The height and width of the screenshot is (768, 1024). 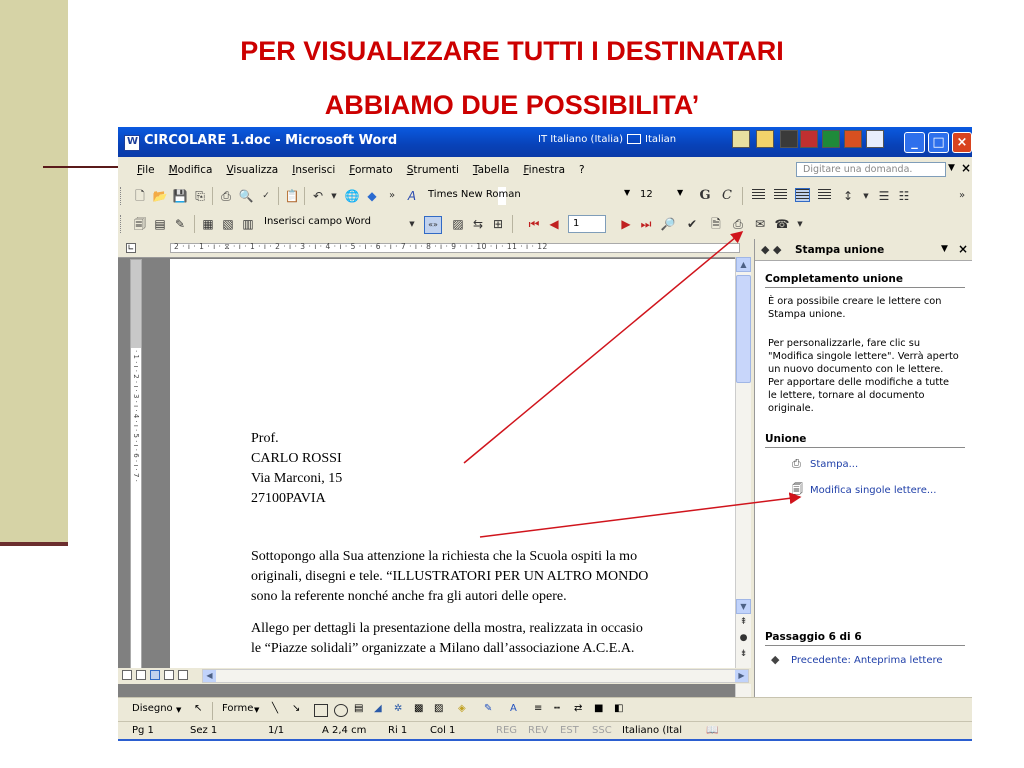 I want to click on autoshapes-dropdown-icon: ▼, so click(x=256, y=710).